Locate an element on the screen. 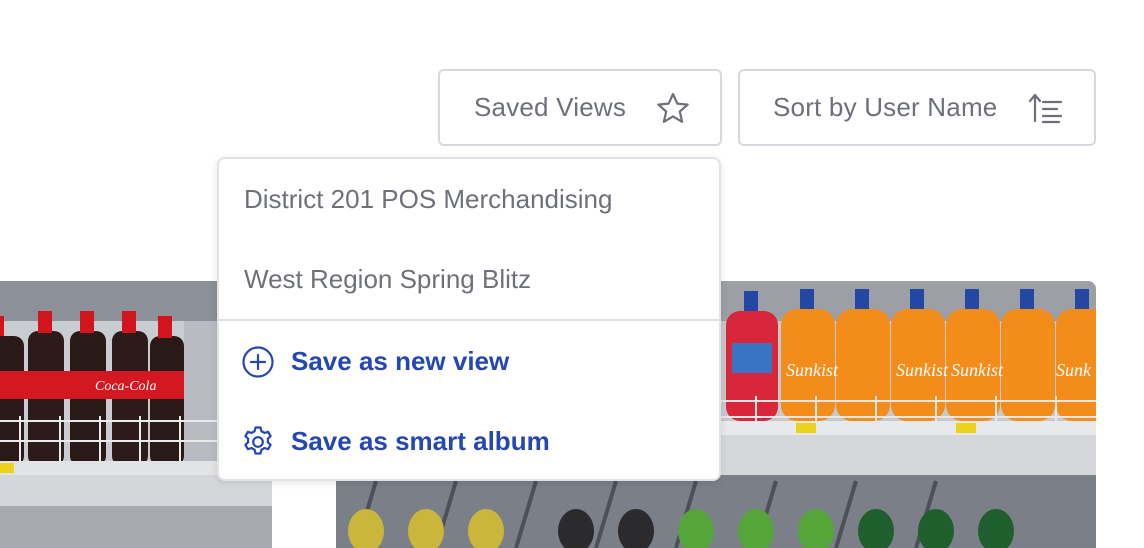 This screenshot has width=1144, height=548. sort-button: Sort by User Name is located at coordinates (917, 107).